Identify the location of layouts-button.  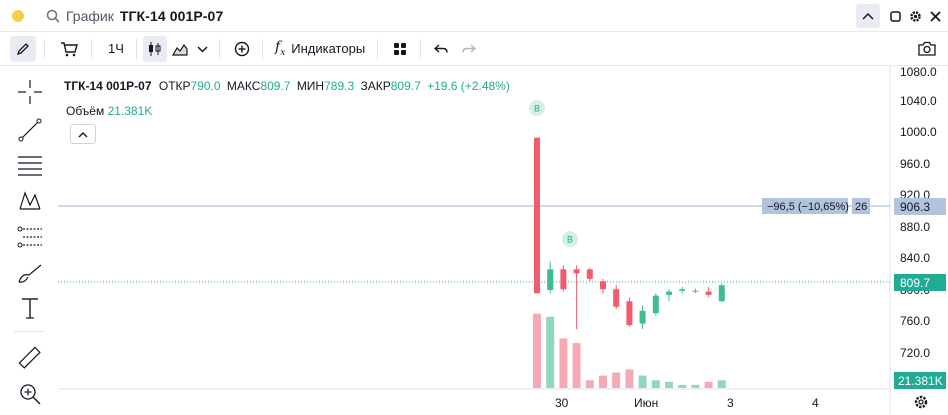
(400, 49).